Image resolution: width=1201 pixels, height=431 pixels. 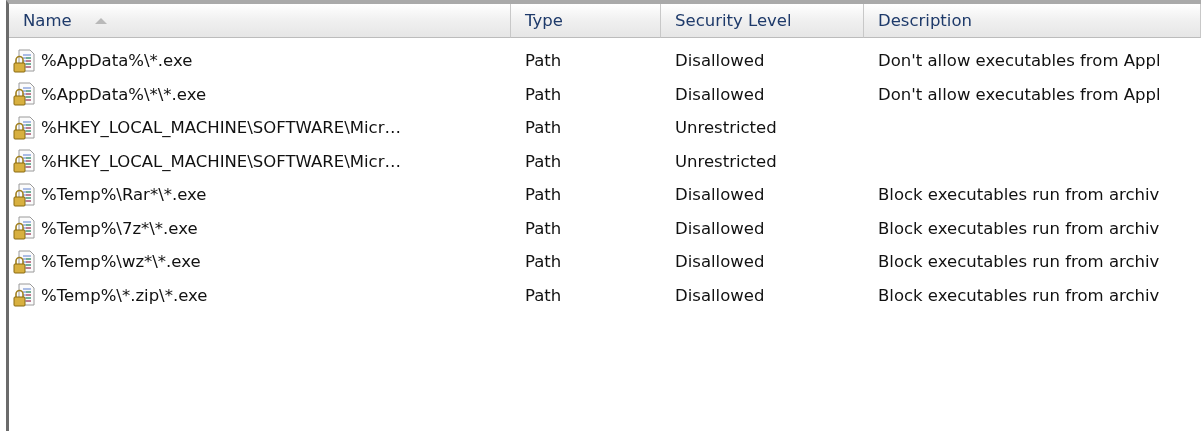 What do you see at coordinates (100, 20) in the screenshot?
I see `sort-arrow-icon` at bounding box center [100, 20].